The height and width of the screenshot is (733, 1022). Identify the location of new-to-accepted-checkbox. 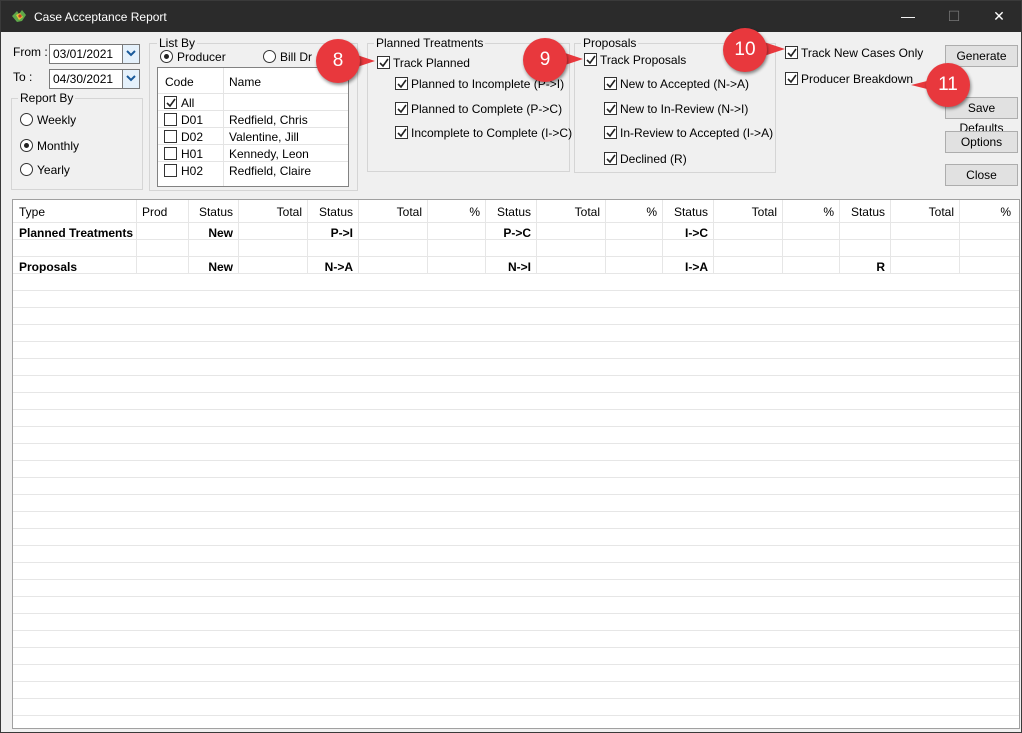
(610, 83).